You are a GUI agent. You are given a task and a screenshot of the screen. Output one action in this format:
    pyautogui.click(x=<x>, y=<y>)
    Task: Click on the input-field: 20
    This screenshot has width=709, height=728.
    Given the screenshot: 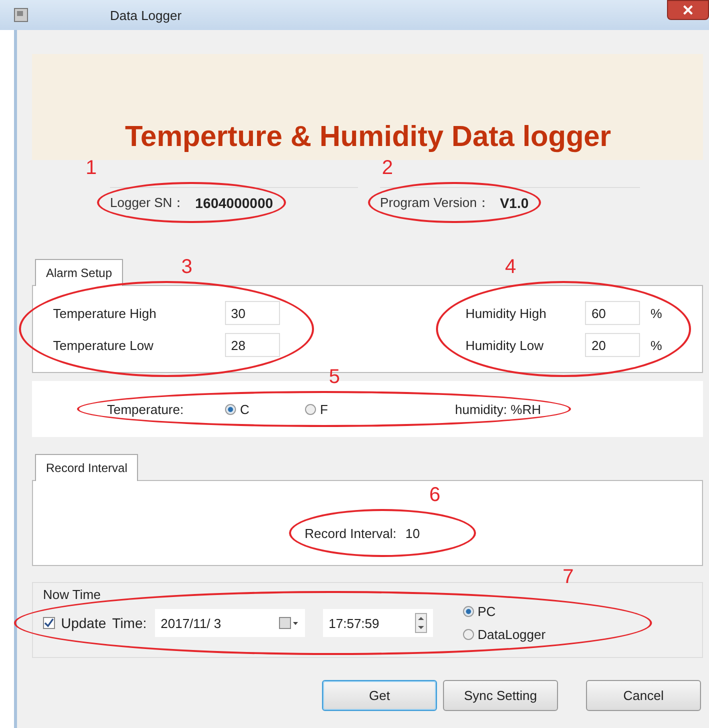 What is the action you would take?
    pyautogui.click(x=612, y=345)
    